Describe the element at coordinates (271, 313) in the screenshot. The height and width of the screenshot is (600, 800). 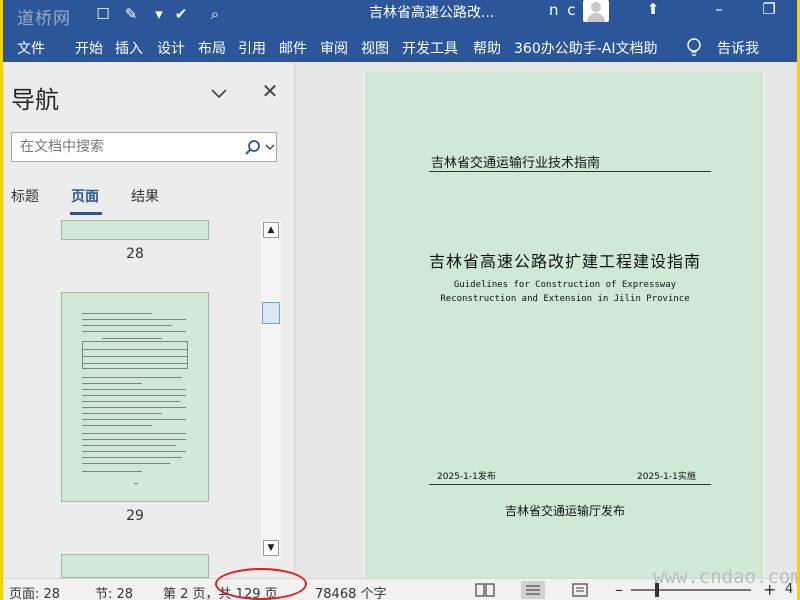
I see `scrollbar-thumb` at that location.